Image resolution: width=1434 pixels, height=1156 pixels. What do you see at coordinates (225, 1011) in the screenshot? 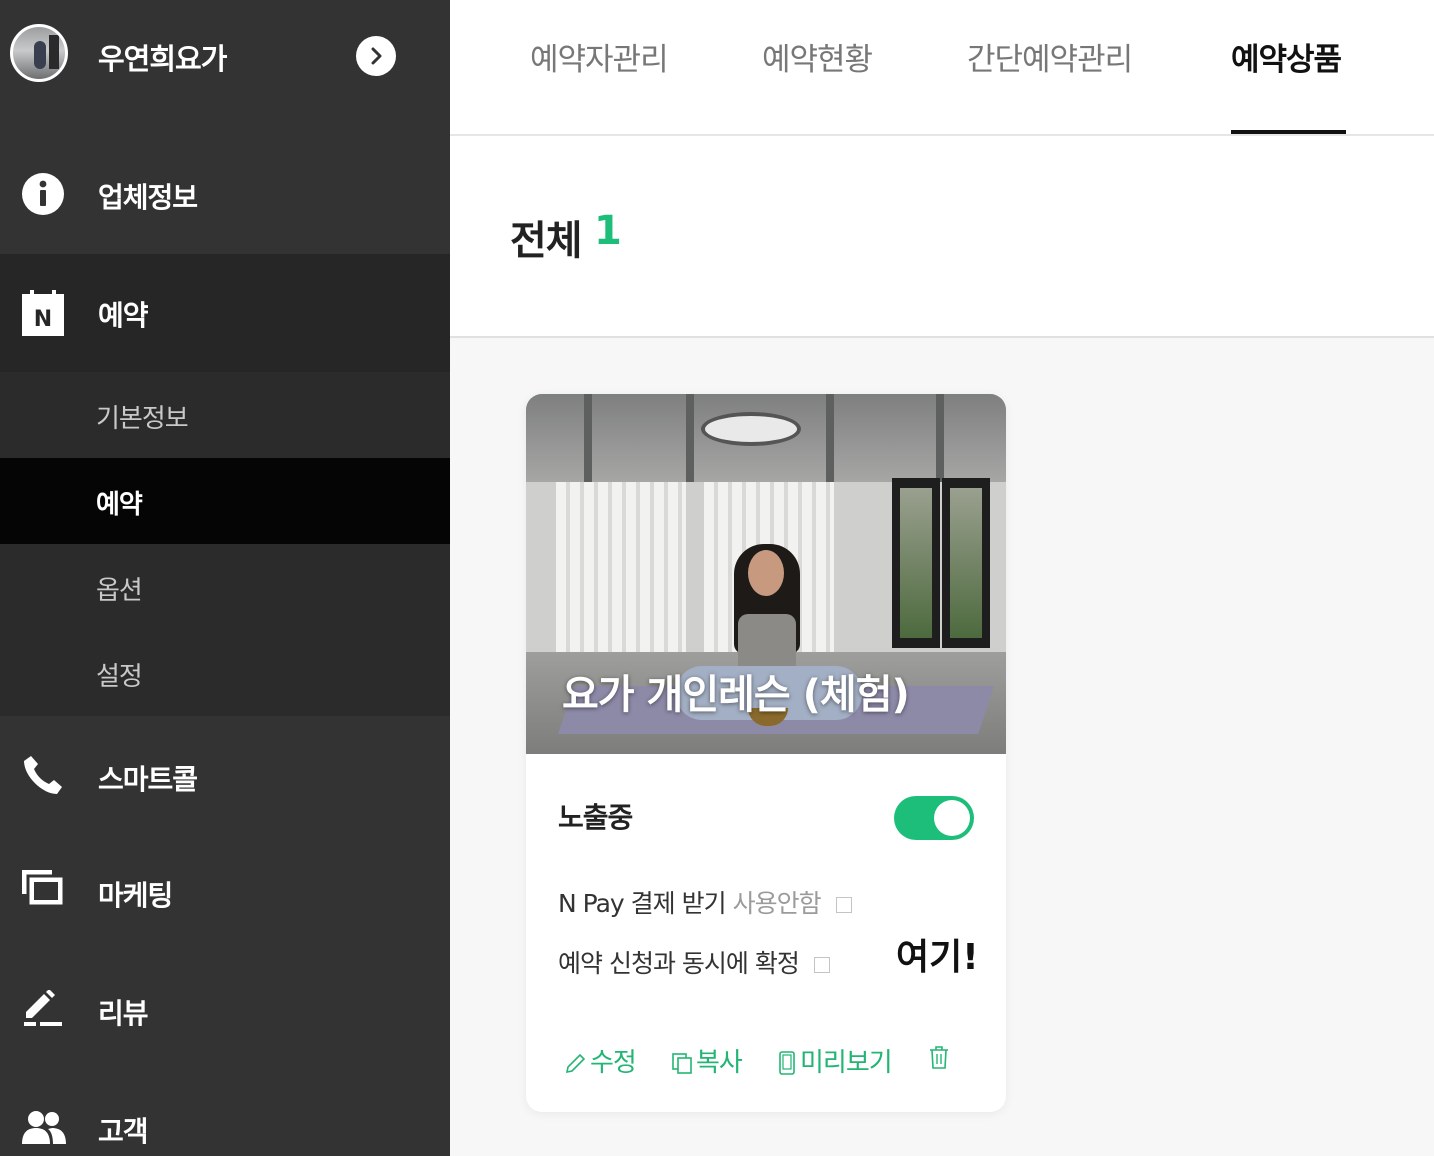
I see `sidebar-item-review: 리뷰` at bounding box center [225, 1011].